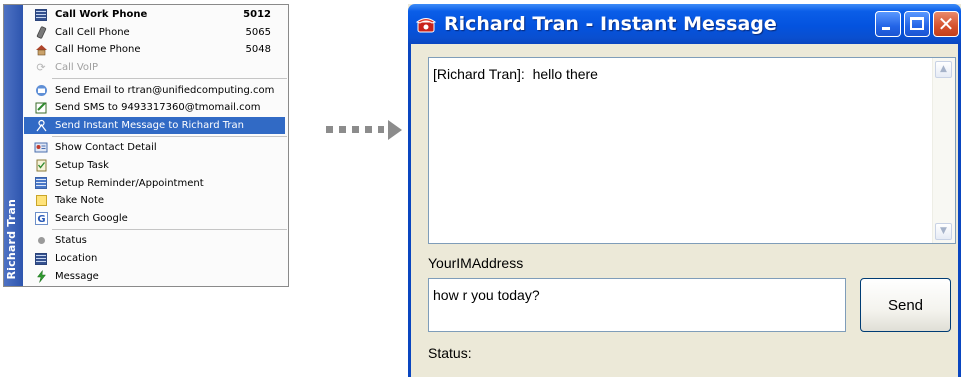  Describe the element at coordinates (155, 219) in the screenshot. I see `menu-item-search-google: G Search Google` at that location.